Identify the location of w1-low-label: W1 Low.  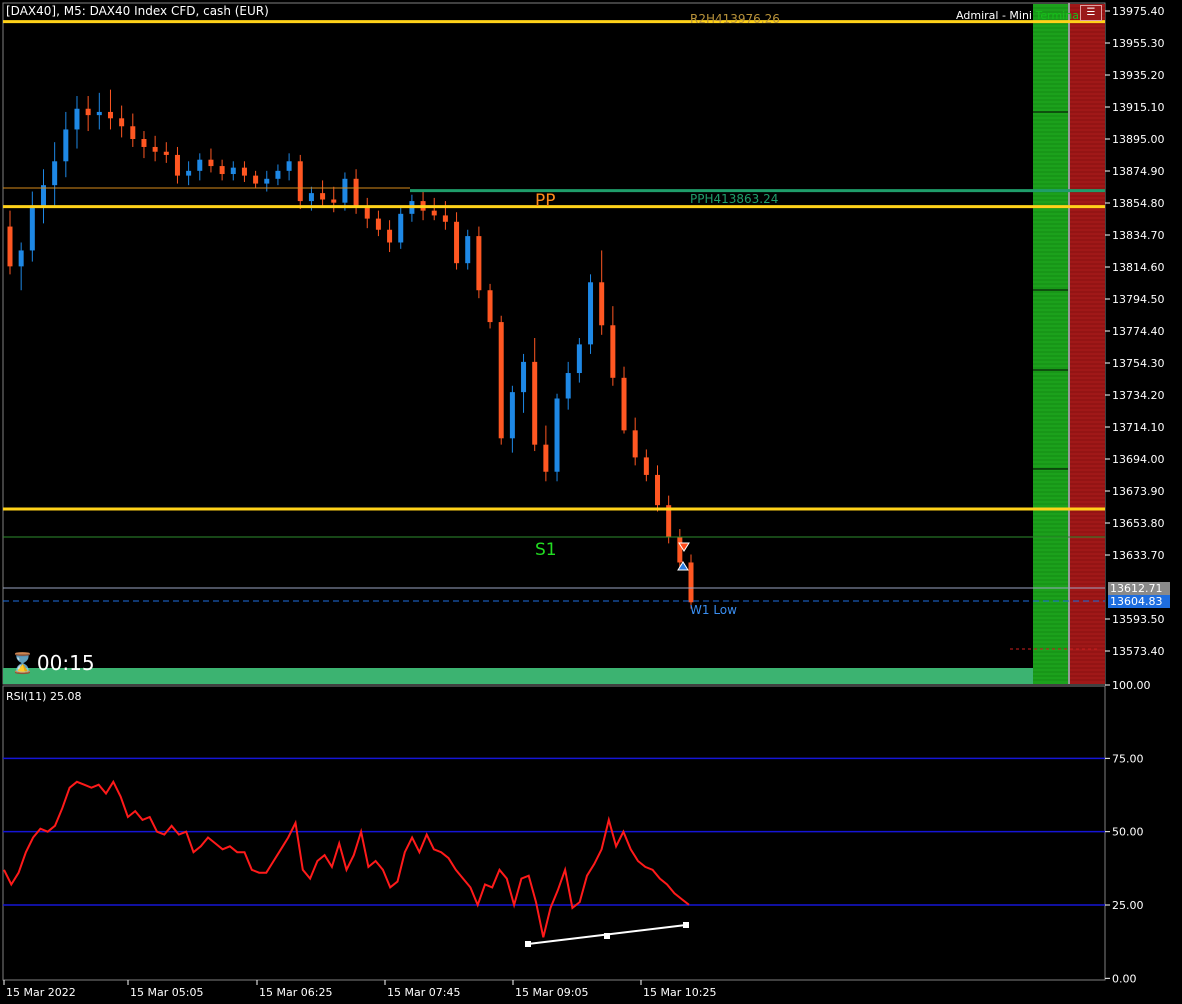
(713, 610).